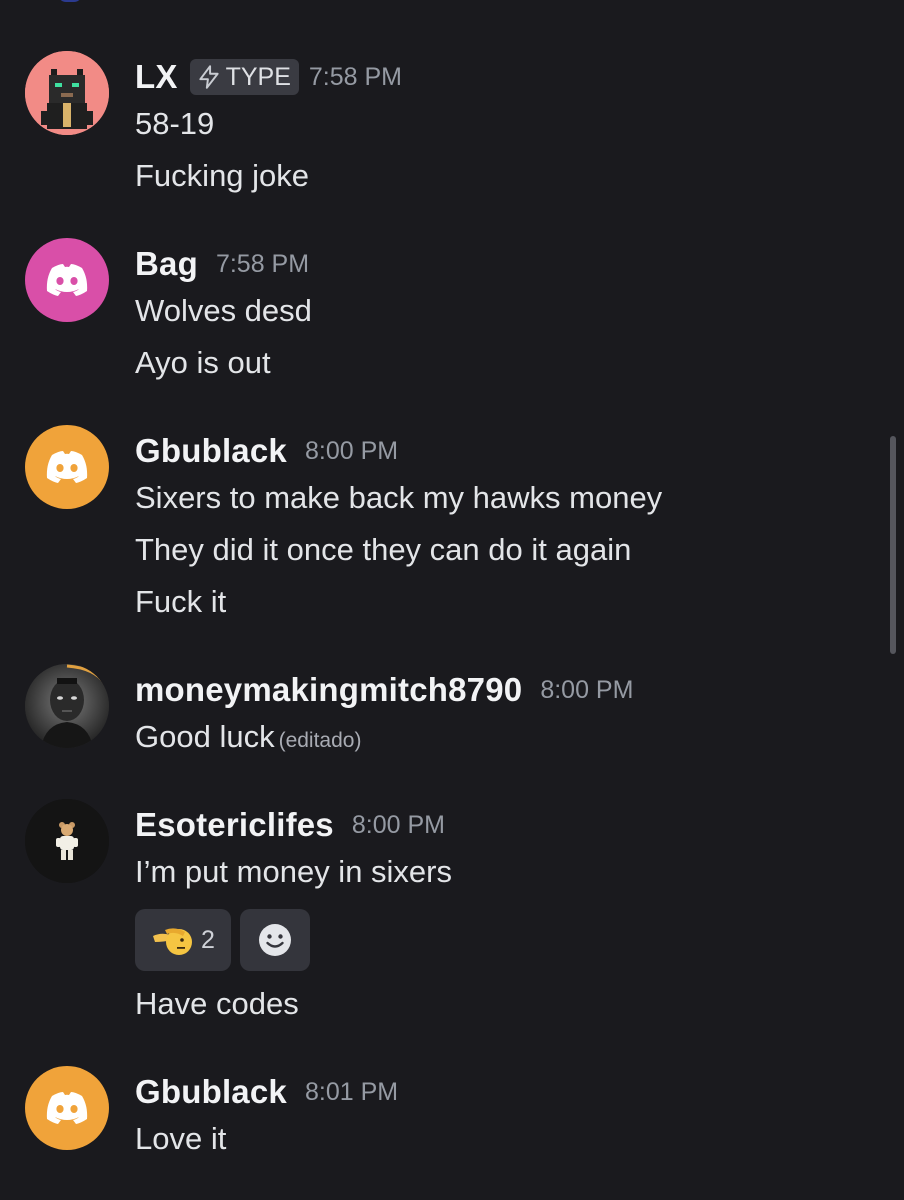 Image resolution: width=904 pixels, height=1200 pixels. Describe the element at coordinates (893, 545) in the screenshot. I see `scrollbar-thumb` at that location.